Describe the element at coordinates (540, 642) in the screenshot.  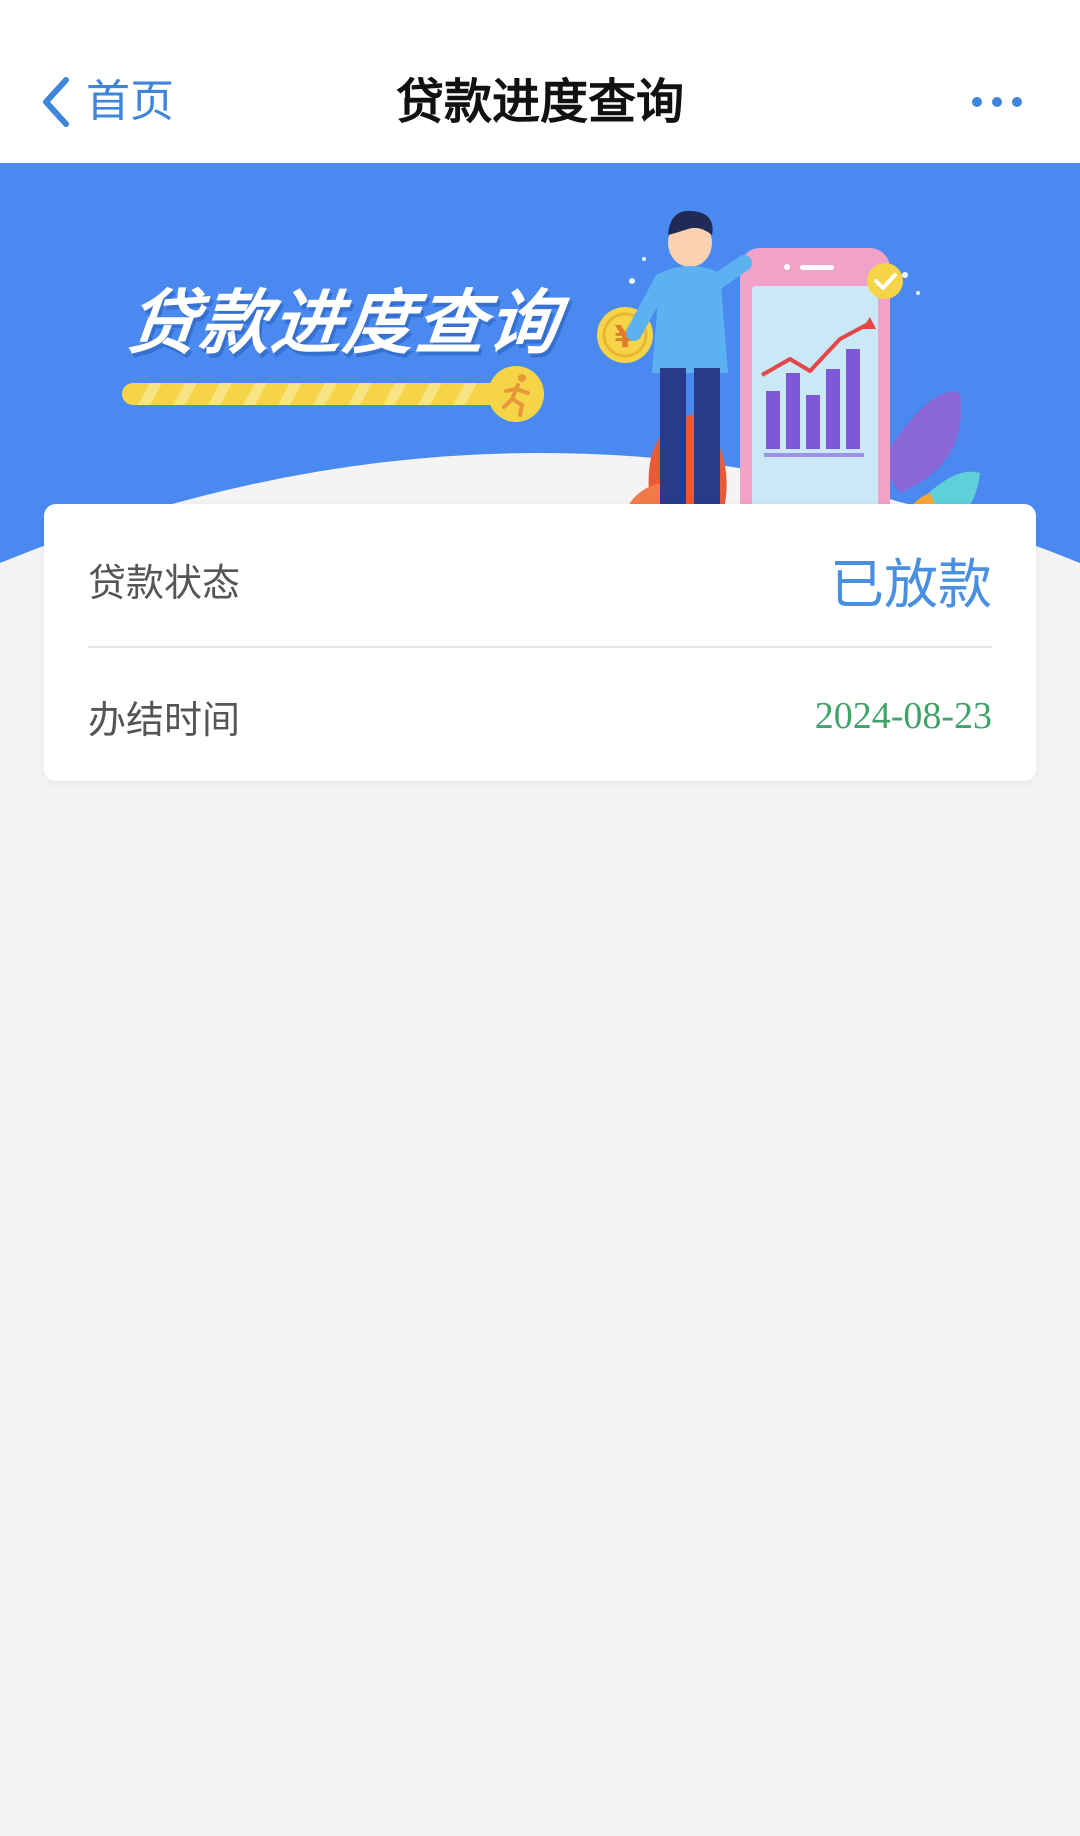
I see `loan-status-card: 贷款状态 已放款 办结时间 2024-08-23` at that location.